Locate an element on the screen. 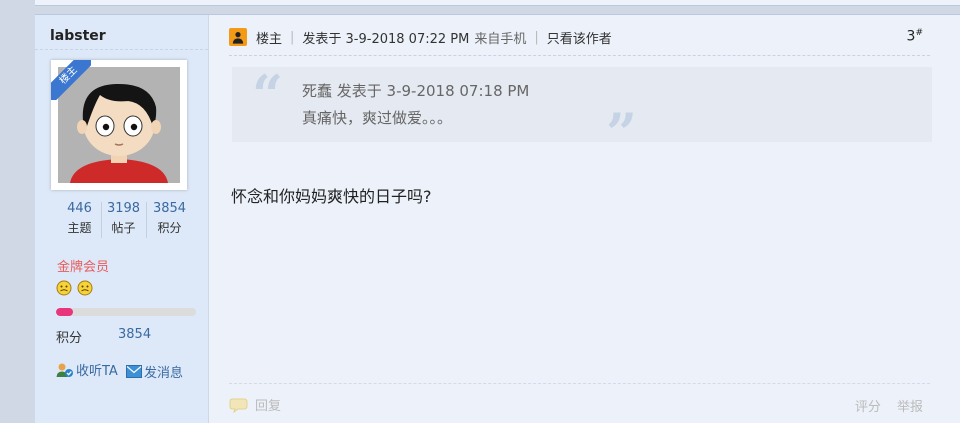 The image size is (960, 423). stat-points-count: 3854 is located at coordinates (169, 208).